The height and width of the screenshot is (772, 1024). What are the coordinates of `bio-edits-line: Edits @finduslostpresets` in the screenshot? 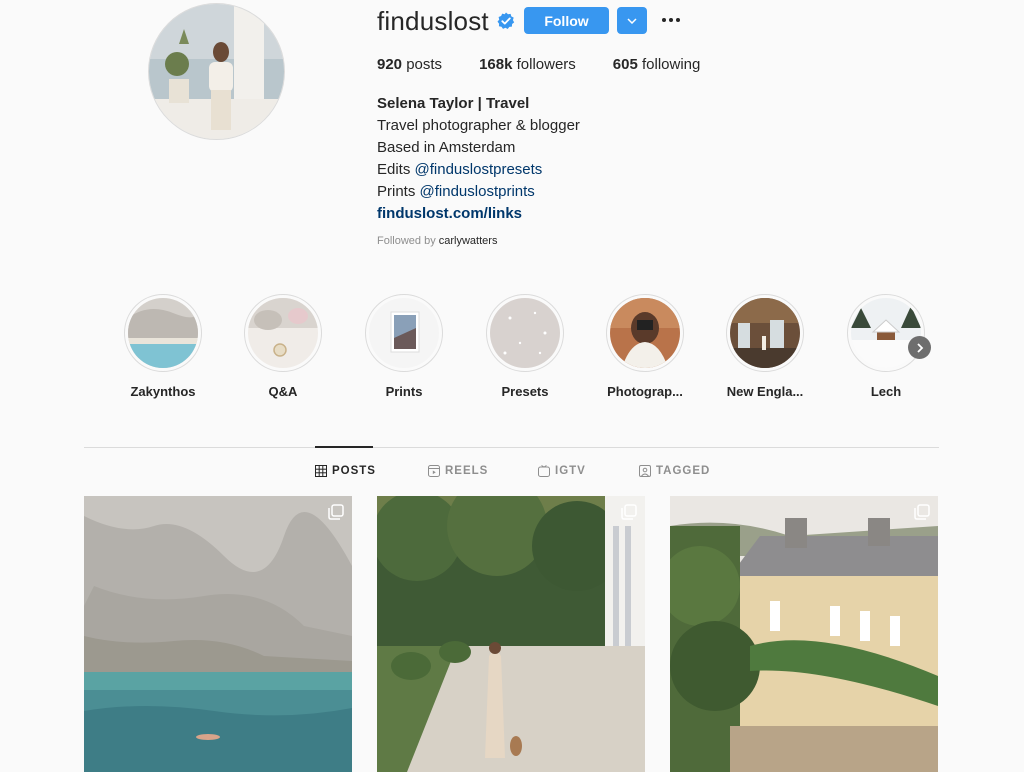 It's located at (577, 170).